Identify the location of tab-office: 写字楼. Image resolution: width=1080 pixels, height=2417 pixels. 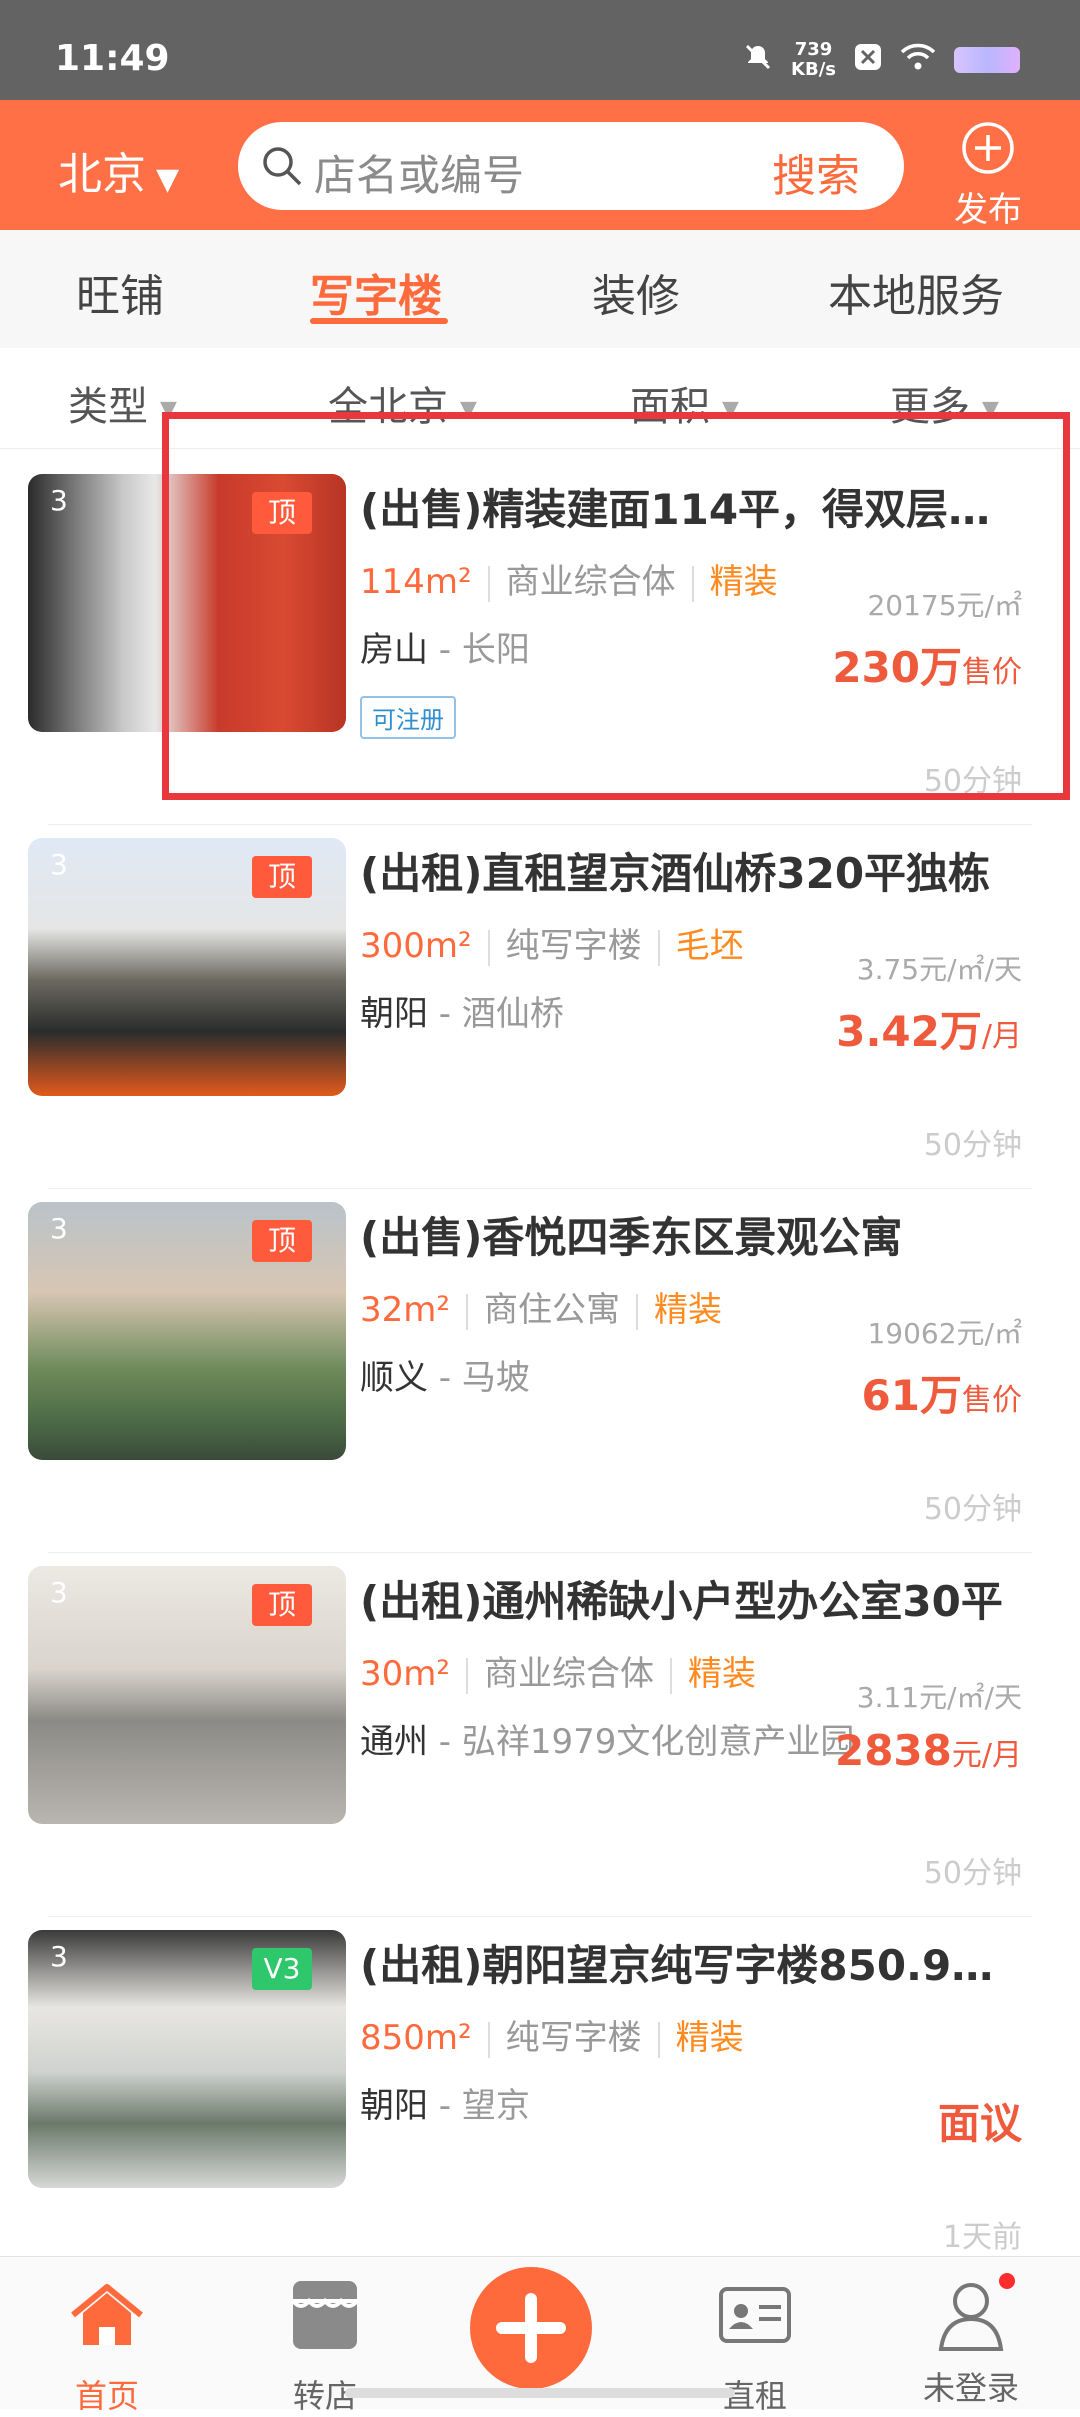
(376, 292).